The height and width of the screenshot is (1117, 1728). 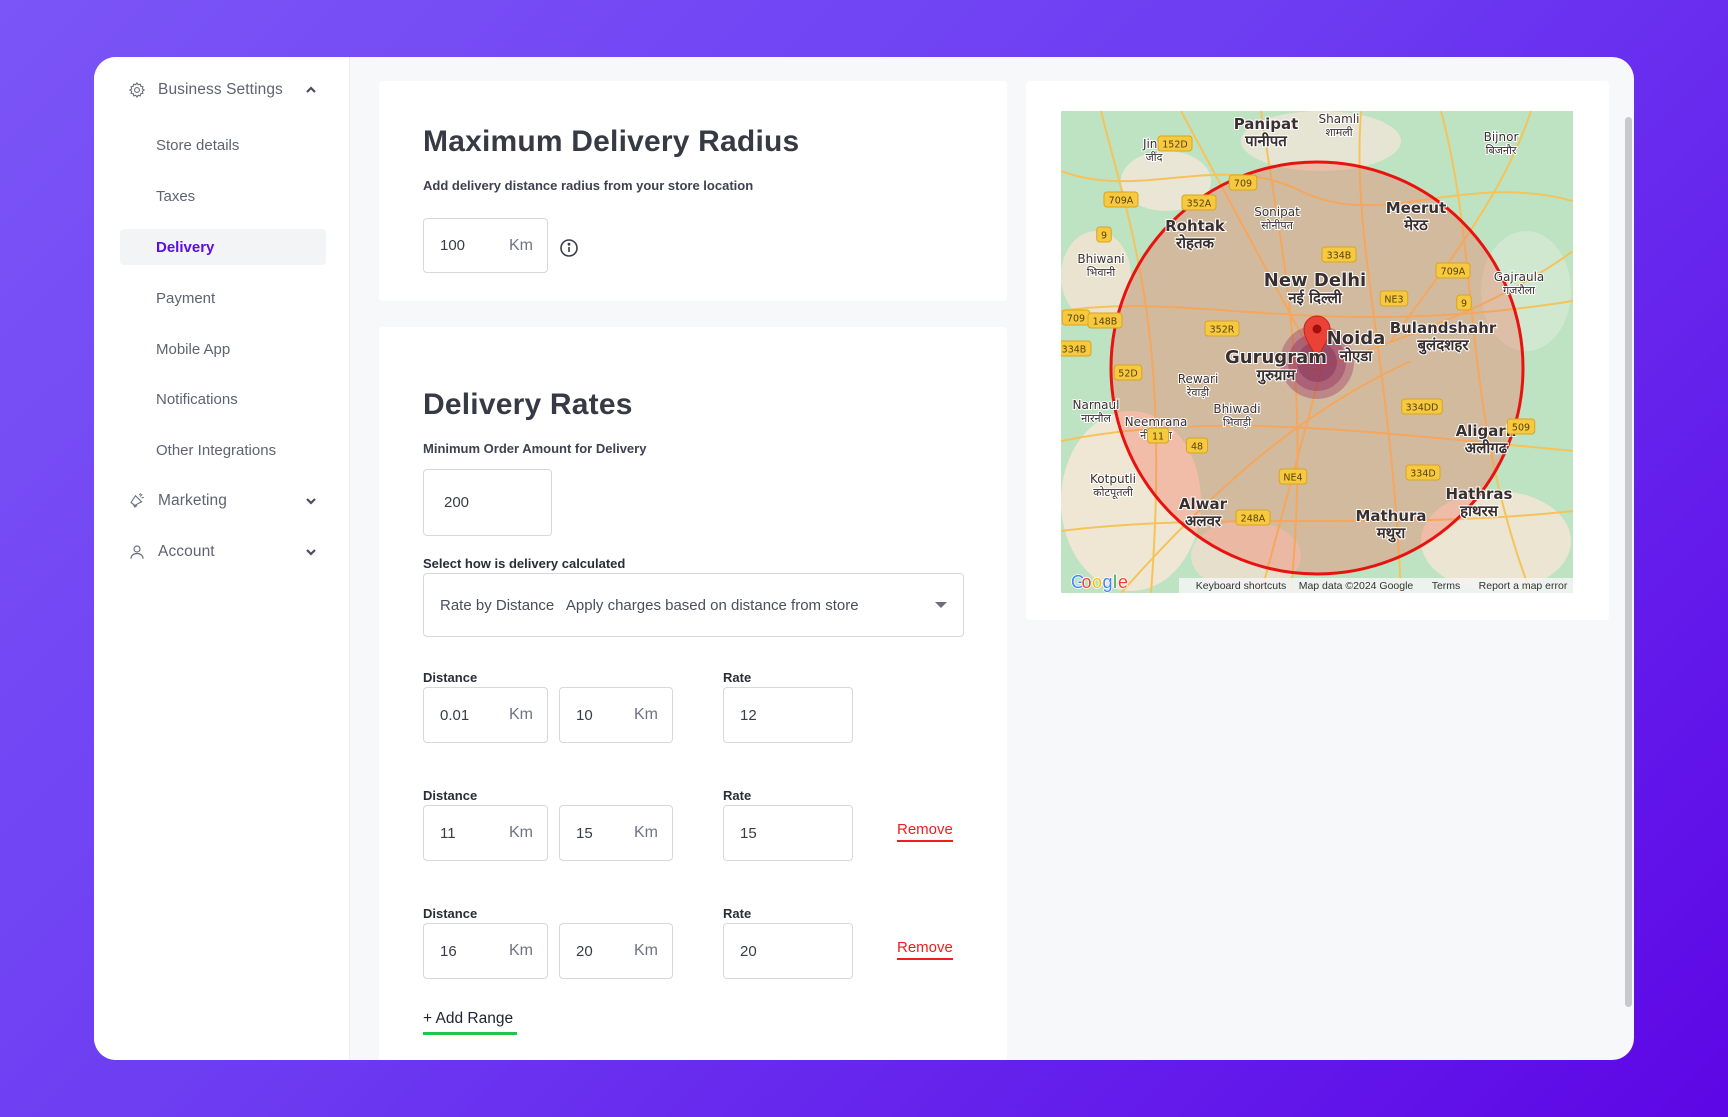 I want to click on sidebar-group-account: Account, so click(x=222, y=552).